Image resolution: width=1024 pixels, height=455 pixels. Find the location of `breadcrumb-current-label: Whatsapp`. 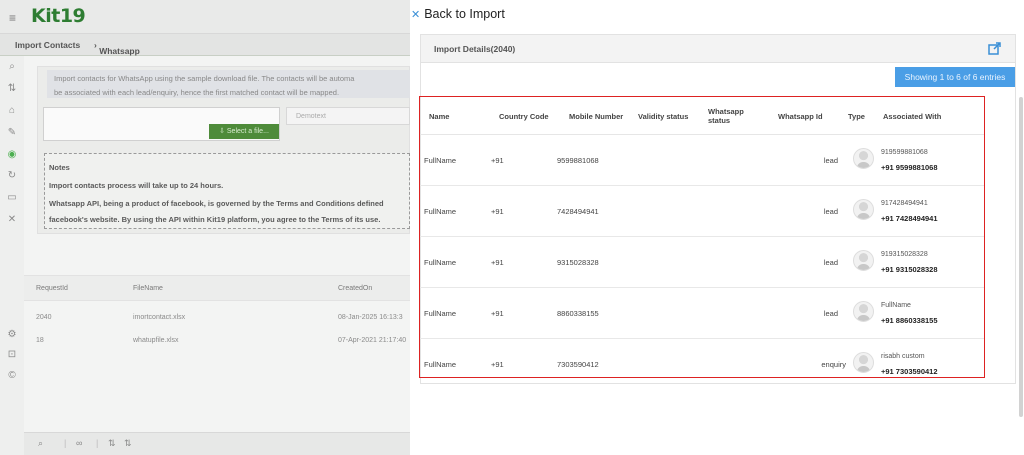

breadcrumb-current-label: Whatsapp is located at coordinates (119, 51).